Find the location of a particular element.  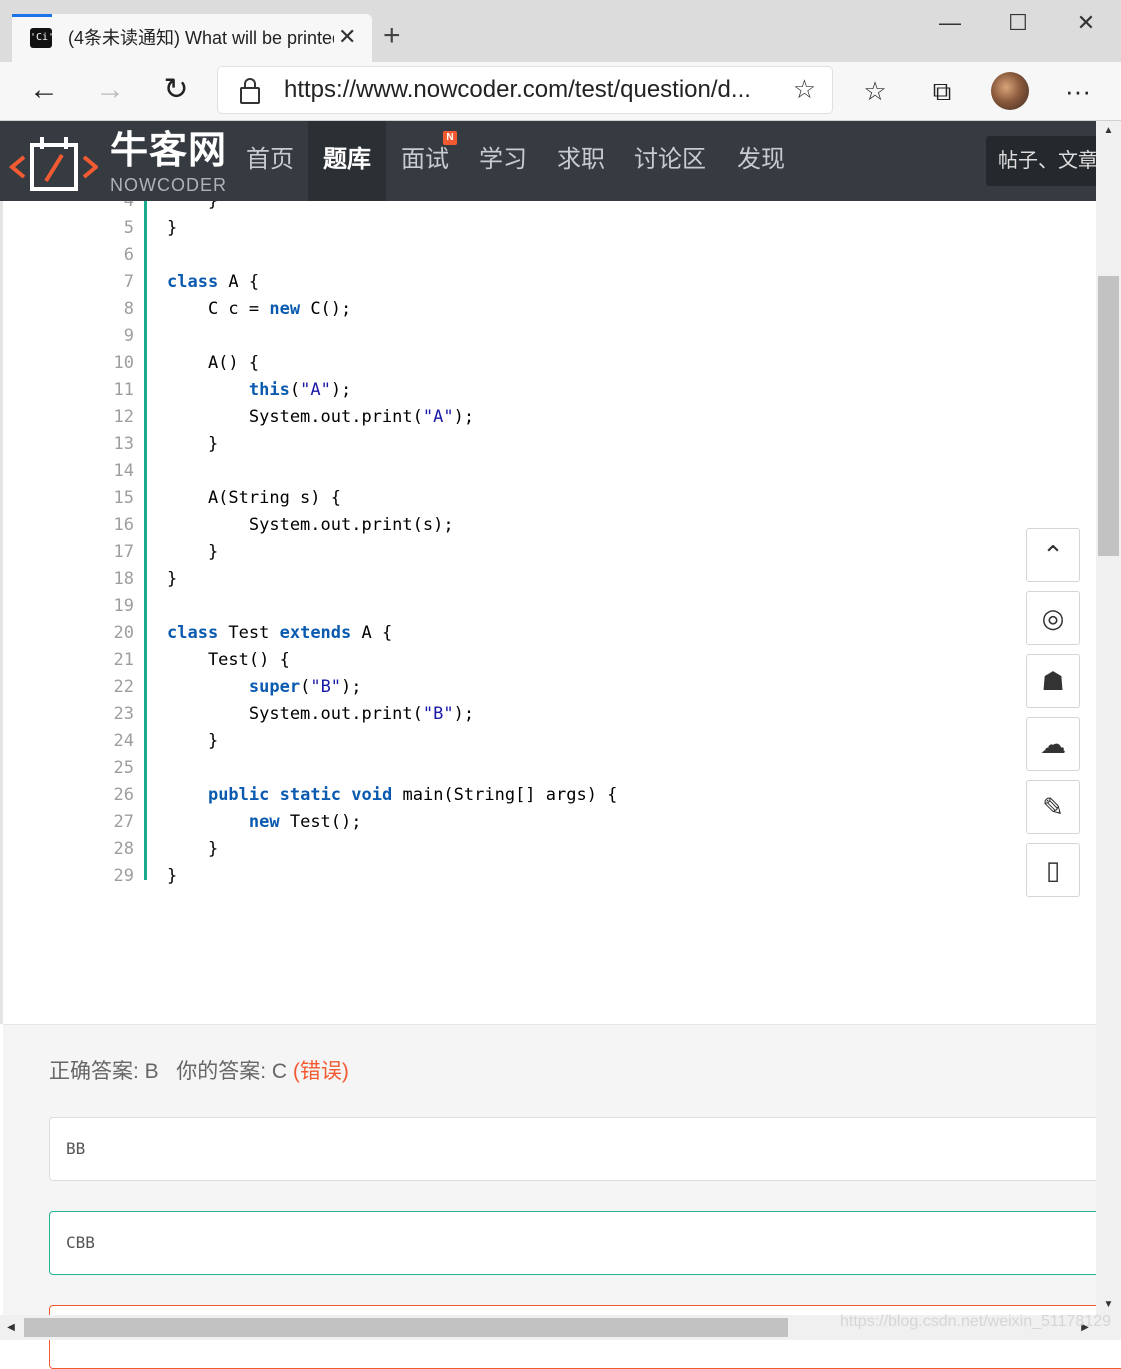

line-number: 16 is located at coordinates (123, 525).